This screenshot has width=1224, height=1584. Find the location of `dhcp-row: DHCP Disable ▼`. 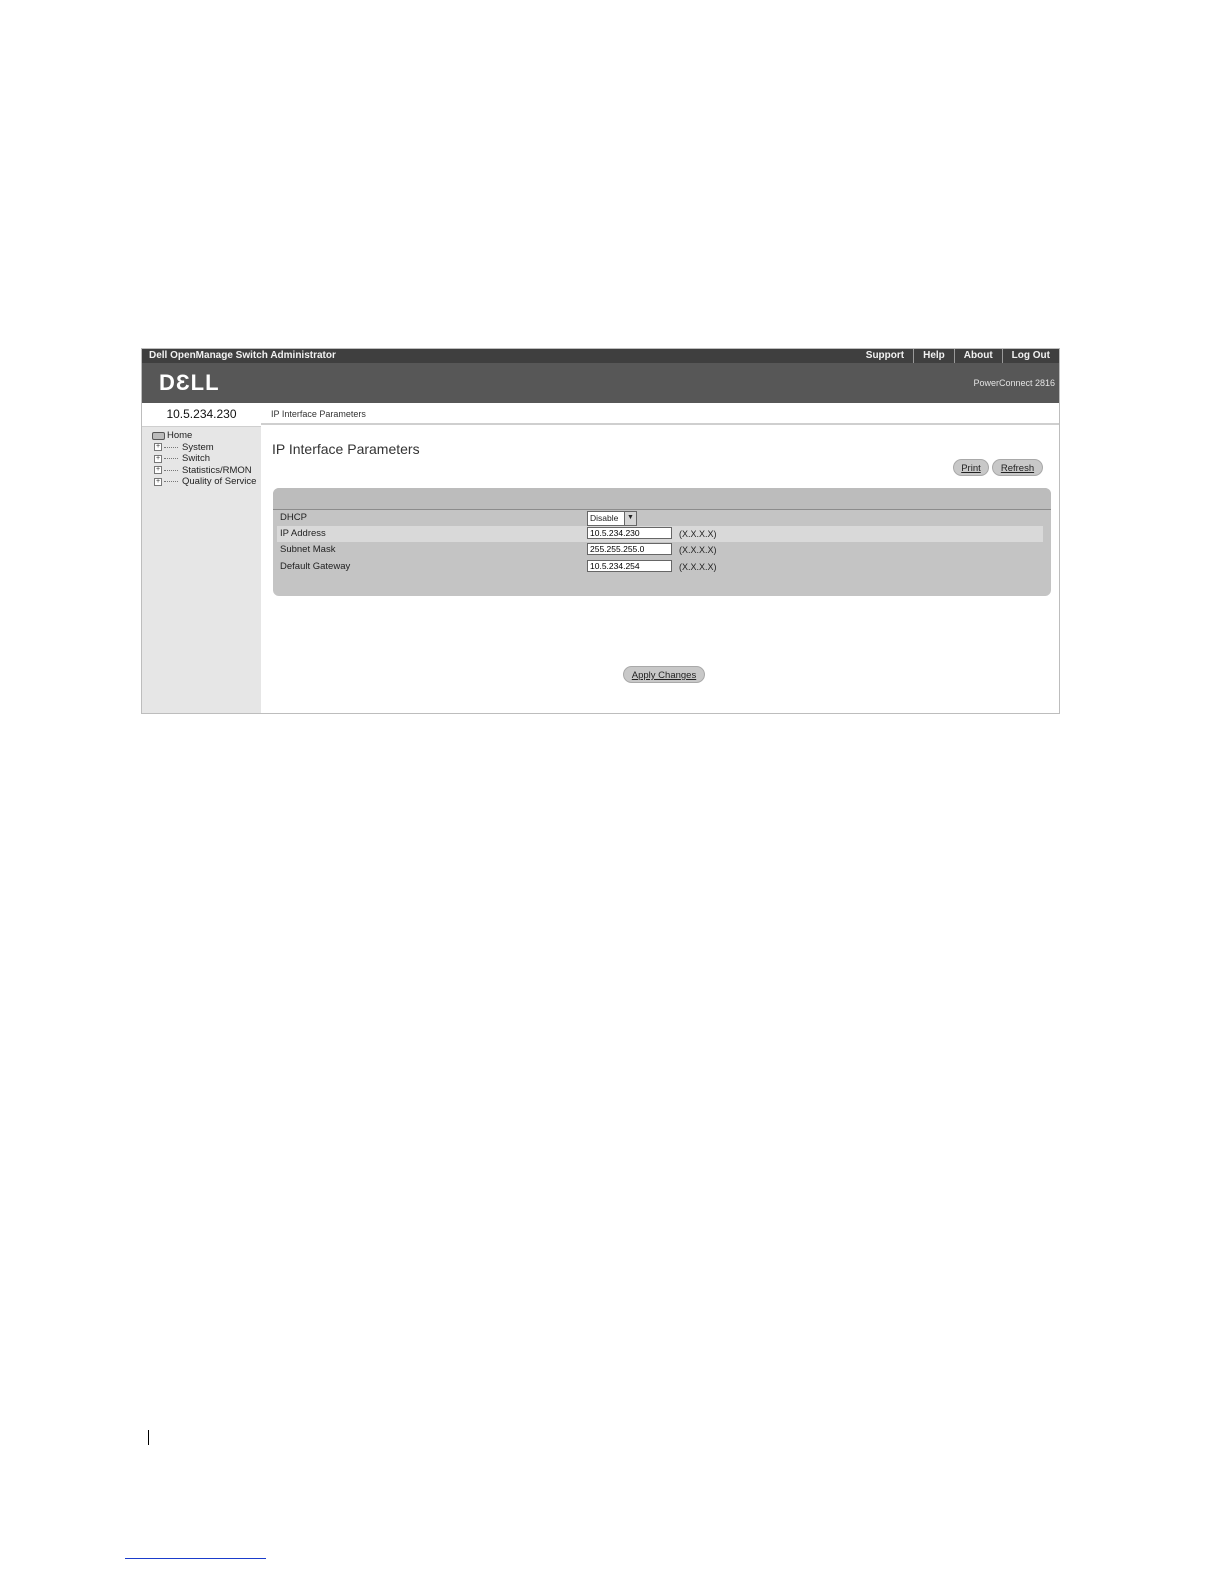

dhcp-row: DHCP Disable ▼ is located at coordinates (660, 518).